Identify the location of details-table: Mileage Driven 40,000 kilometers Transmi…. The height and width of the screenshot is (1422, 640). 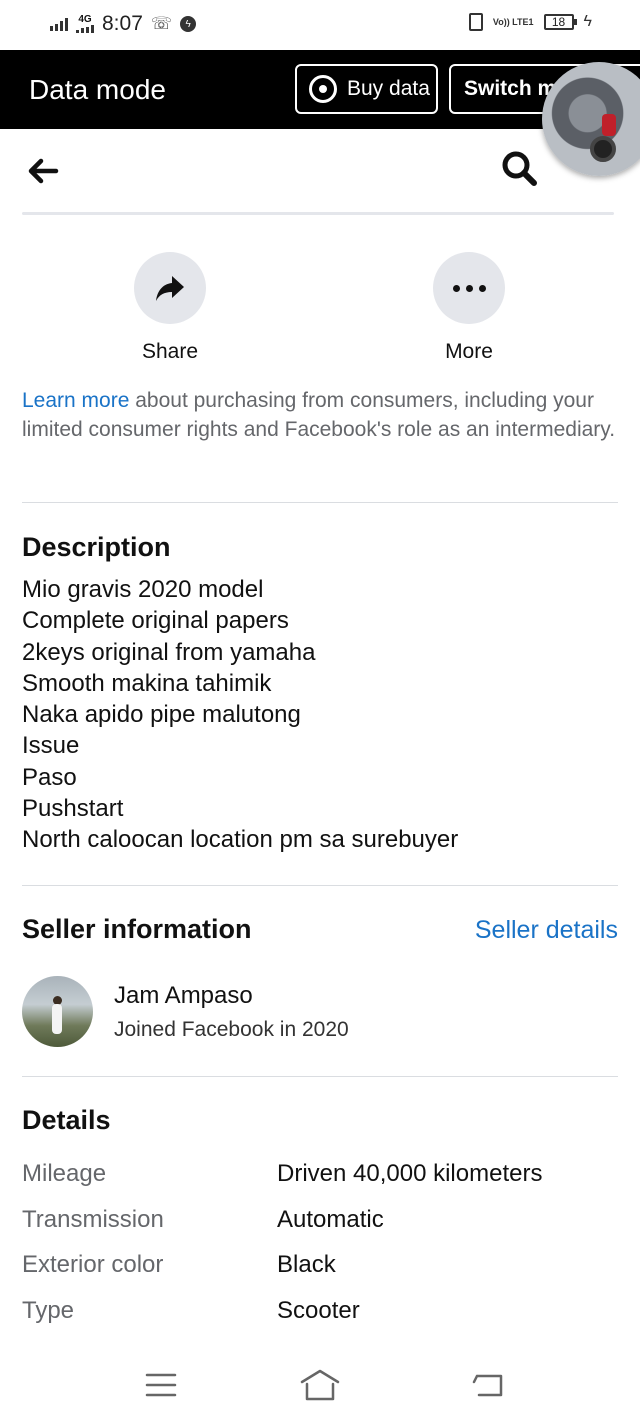
(322, 1251).